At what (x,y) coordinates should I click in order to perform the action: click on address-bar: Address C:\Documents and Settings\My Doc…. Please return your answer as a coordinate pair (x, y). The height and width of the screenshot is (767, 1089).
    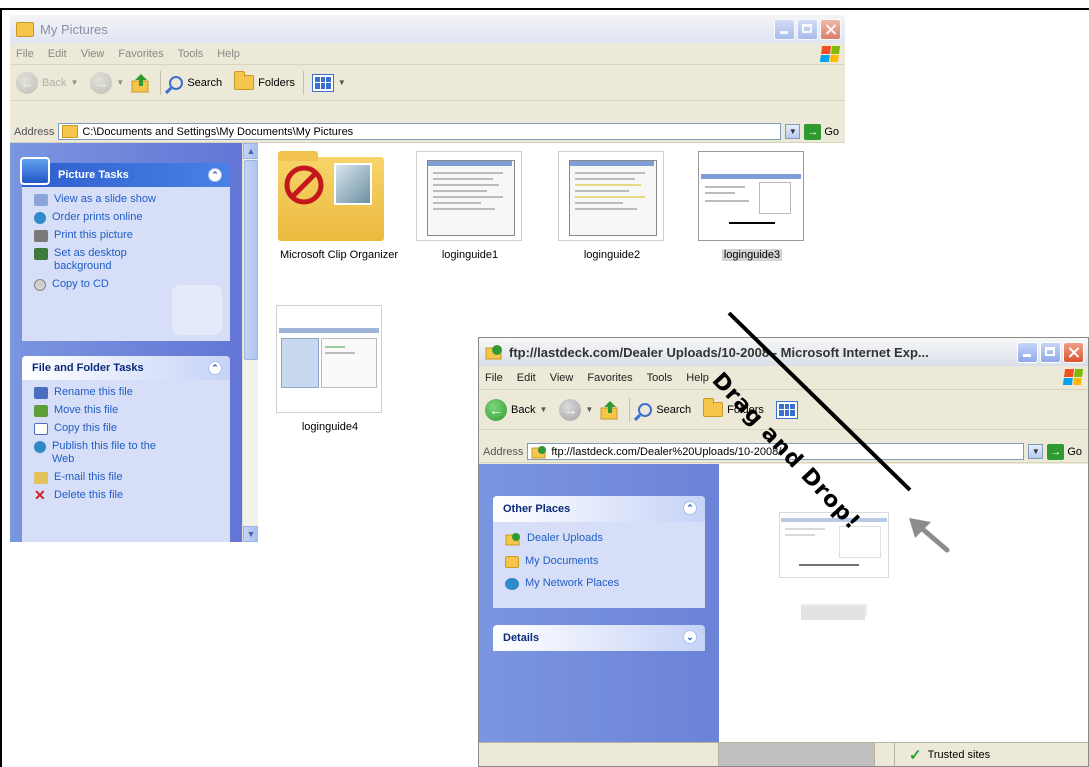
    Looking at the image, I should click on (427, 132).